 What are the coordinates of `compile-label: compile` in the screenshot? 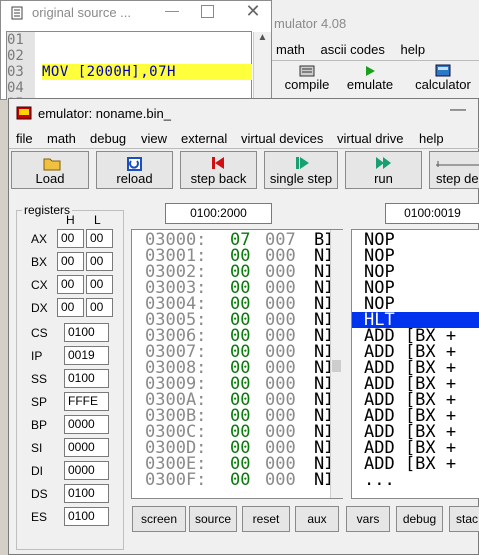 It's located at (307, 84).